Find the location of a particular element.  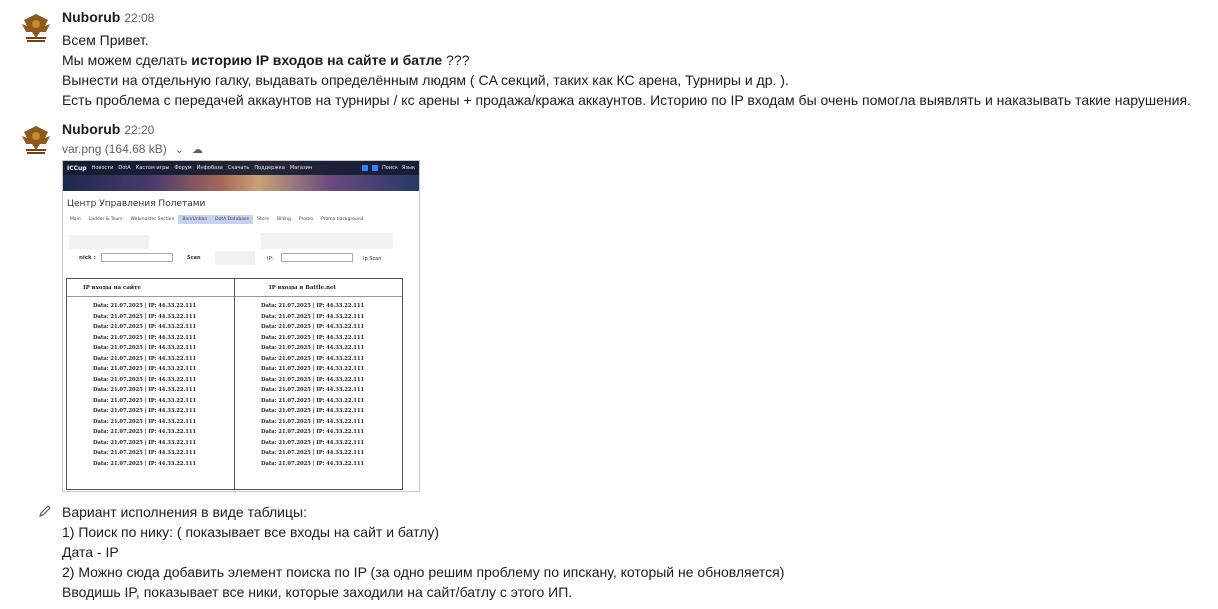

chevron-down-icon: ⌄ is located at coordinates (179, 149).